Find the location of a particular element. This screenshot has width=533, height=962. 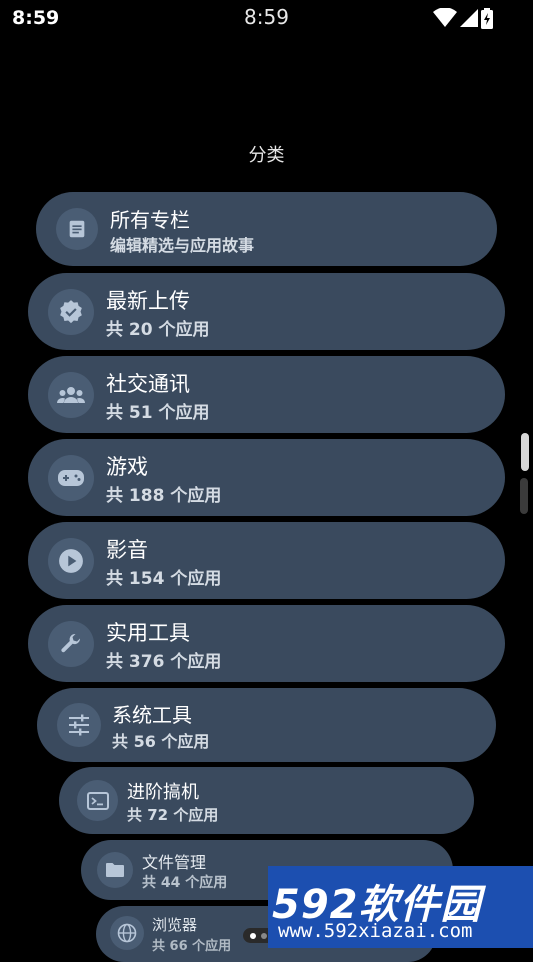

category-subtitle: 共 51 个应用 is located at coordinates (158, 413).